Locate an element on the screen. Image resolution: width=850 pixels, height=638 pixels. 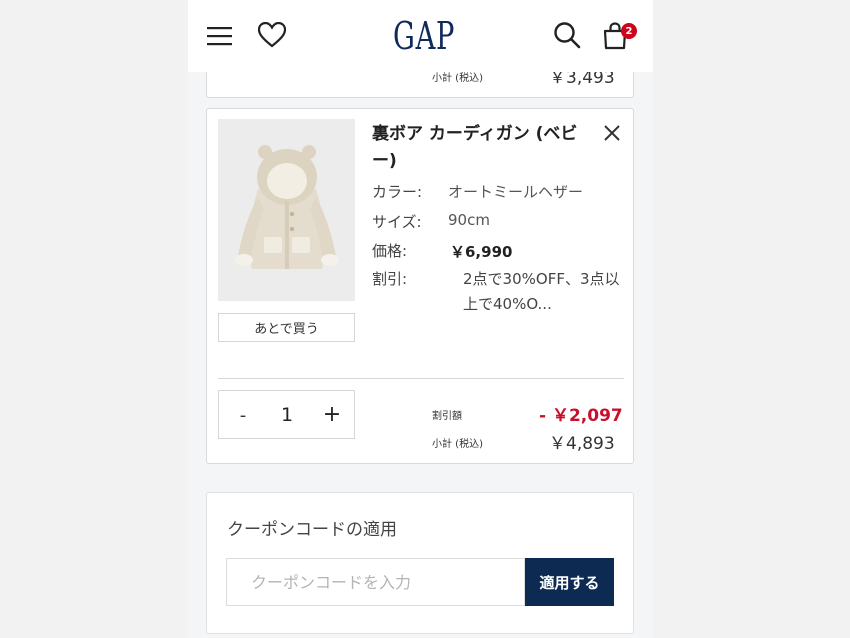
coupon-code-input is located at coordinates (375, 582).